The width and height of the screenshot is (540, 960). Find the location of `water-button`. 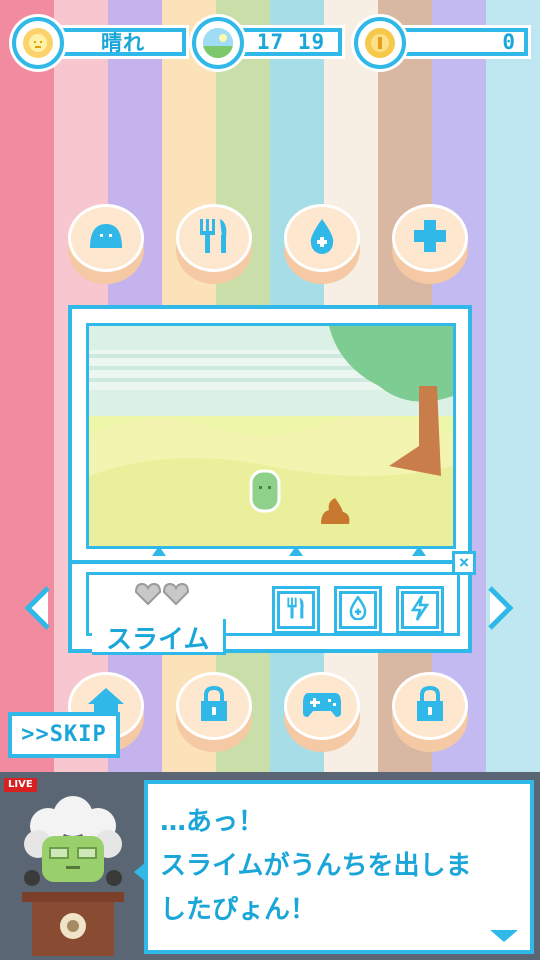

water-button is located at coordinates (322, 244).